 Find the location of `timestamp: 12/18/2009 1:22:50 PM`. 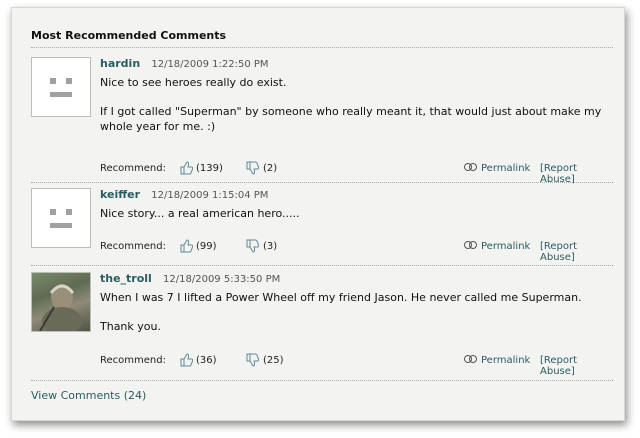

timestamp: 12/18/2009 1:22:50 PM is located at coordinates (210, 64).